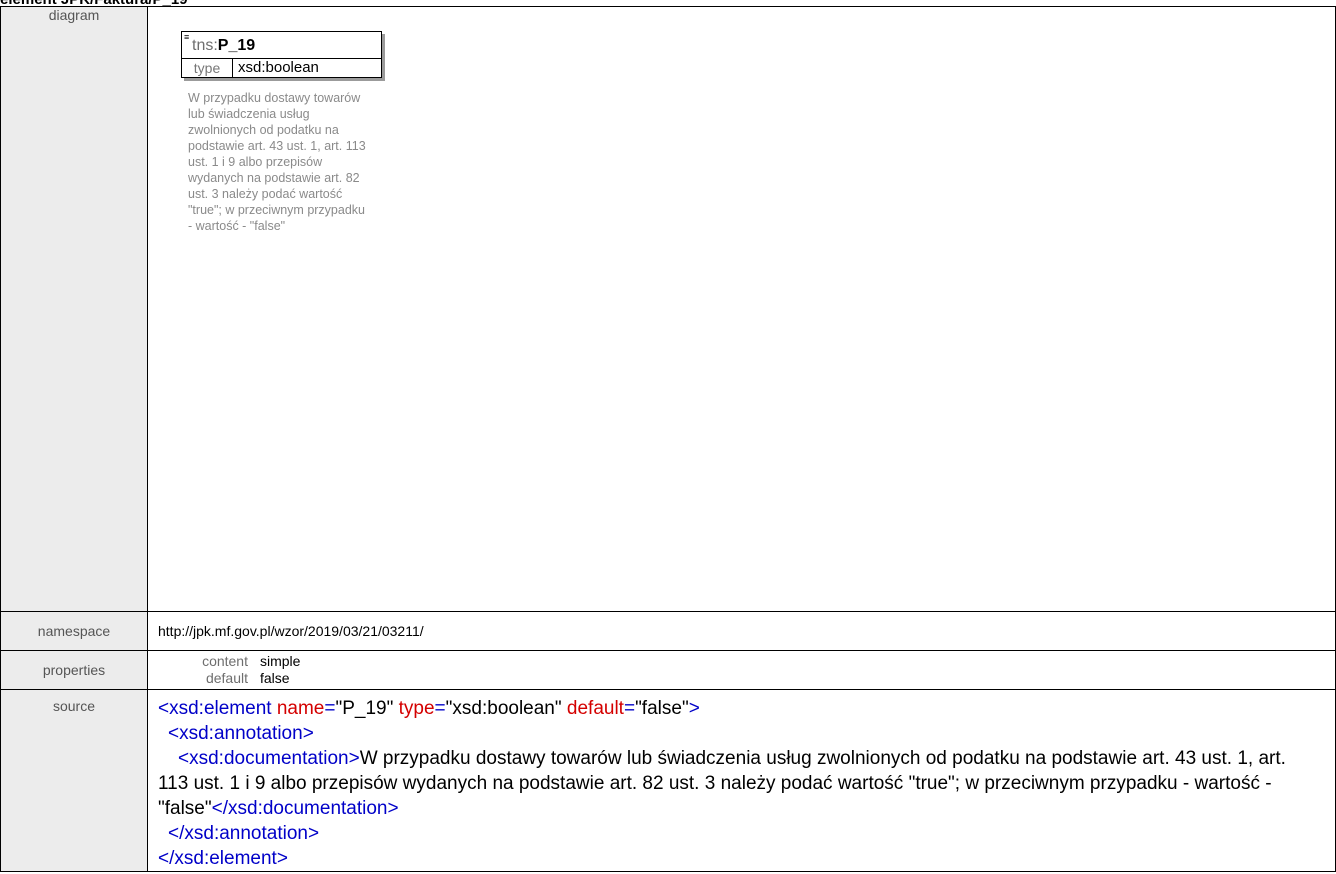  I want to click on property-value: false, so click(275, 678).